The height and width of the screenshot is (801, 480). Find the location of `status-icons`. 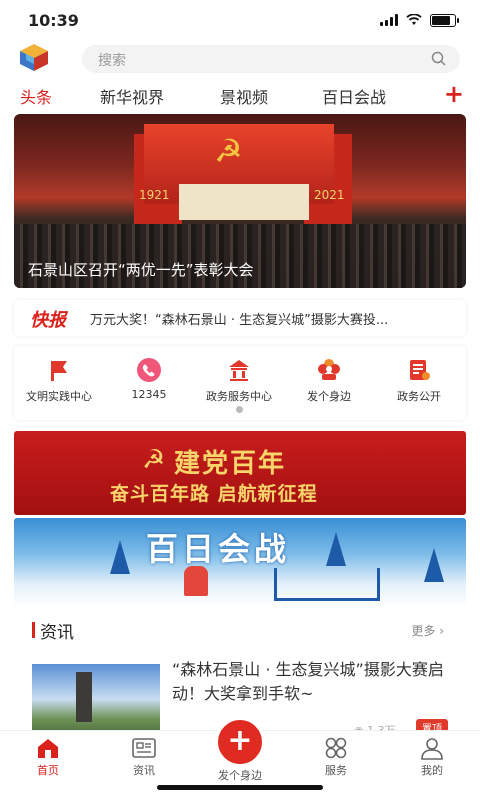

status-icons is located at coordinates (419, 20).